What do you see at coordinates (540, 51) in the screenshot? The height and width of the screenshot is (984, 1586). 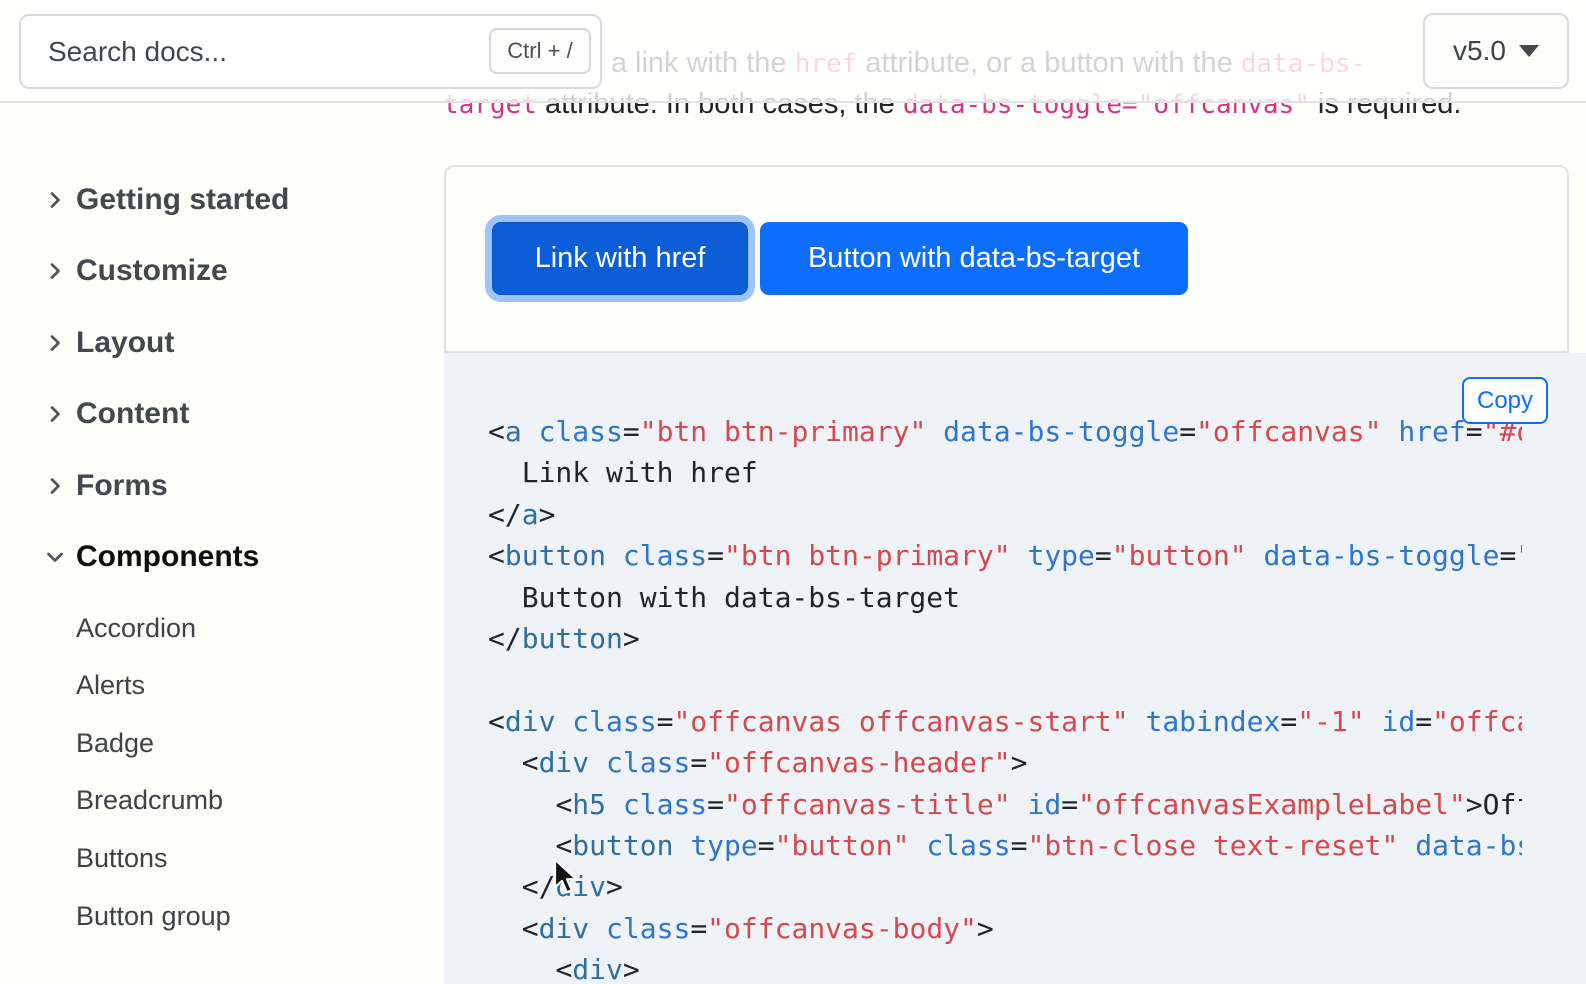 I see `search-shortcut-kbd: Ctrl + /` at bounding box center [540, 51].